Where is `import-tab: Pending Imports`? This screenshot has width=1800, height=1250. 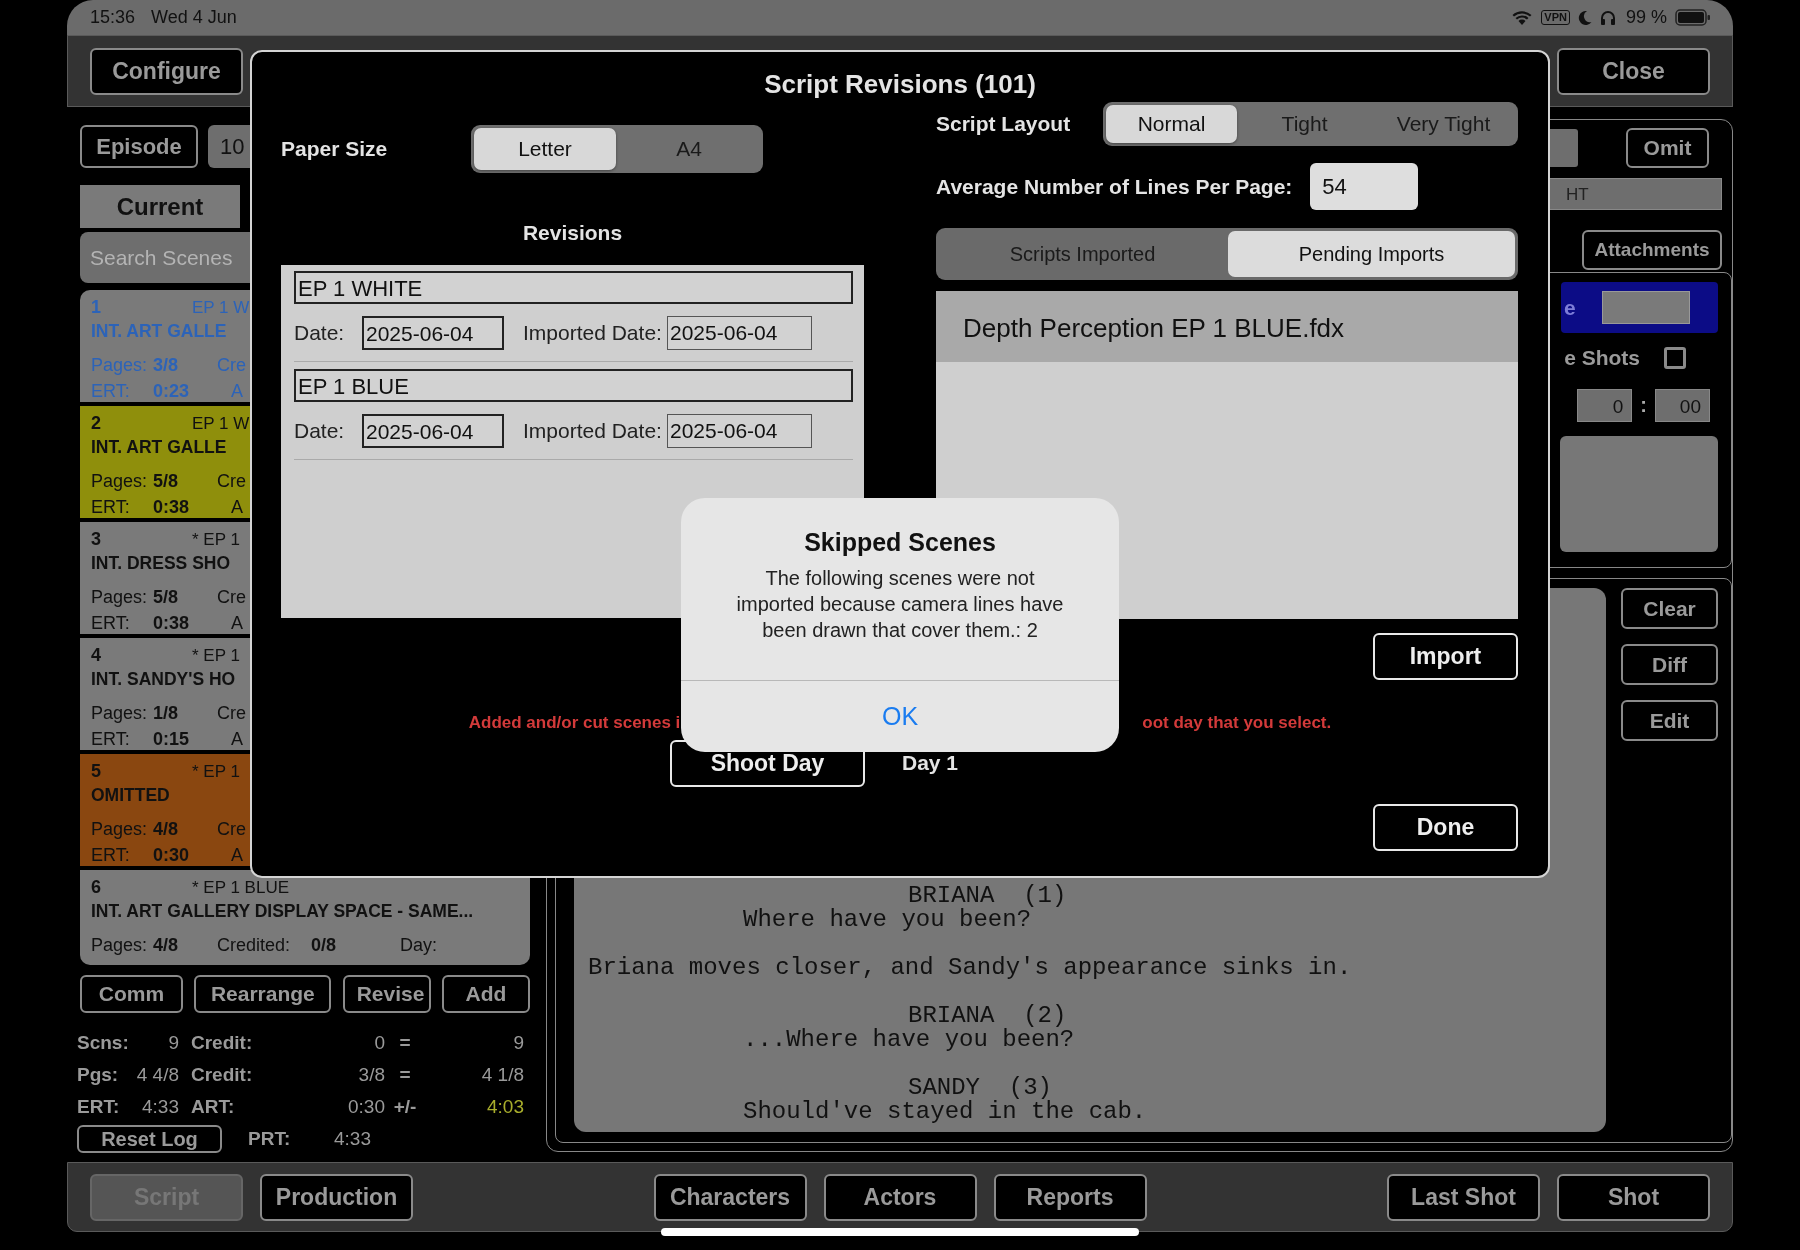 import-tab: Pending Imports is located at coordinates (1371, 254).